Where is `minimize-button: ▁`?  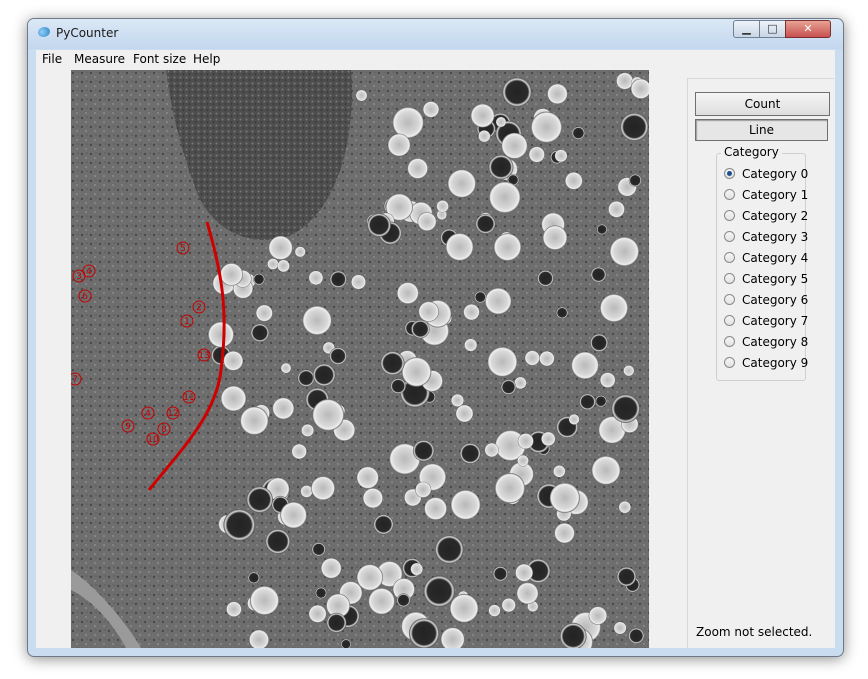
minimize-button: ▁ is located at coordinates (746, 29).